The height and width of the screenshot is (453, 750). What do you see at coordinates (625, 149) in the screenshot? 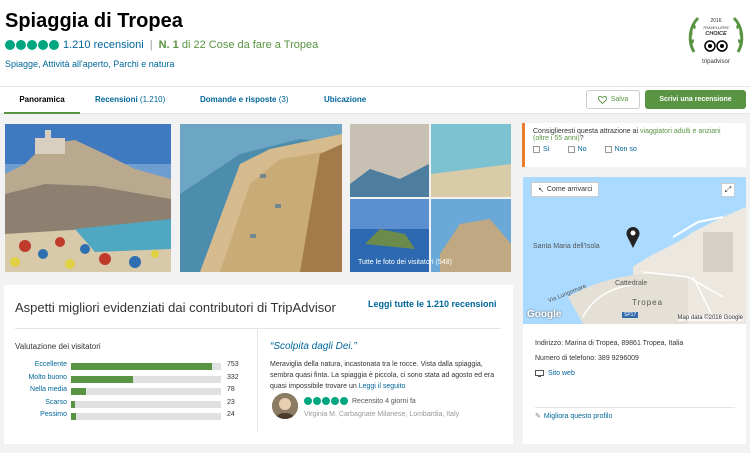
I see `option-label: Non so` at bounding box center [625, 149].